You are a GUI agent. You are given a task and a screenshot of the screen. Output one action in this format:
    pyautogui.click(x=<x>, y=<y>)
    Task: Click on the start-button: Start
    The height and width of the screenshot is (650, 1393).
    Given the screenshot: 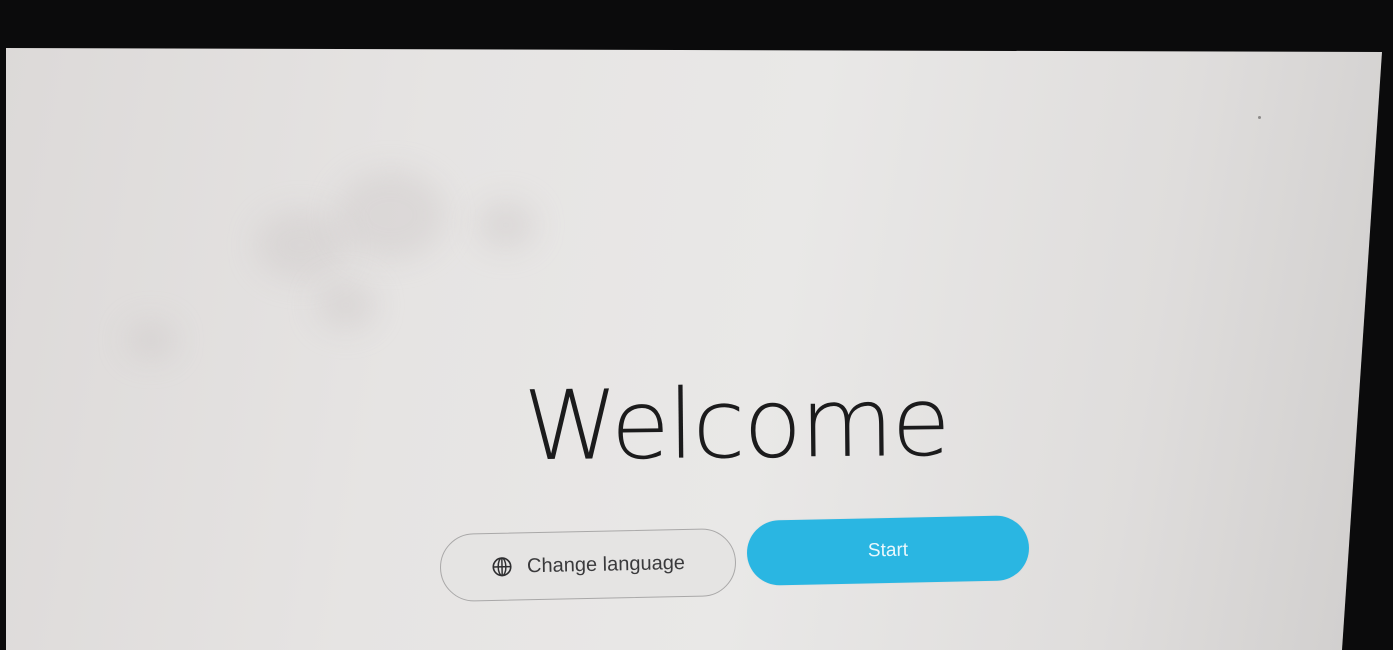 What is the action you would take?
    pyautogui.click(x=888, y=550)
    